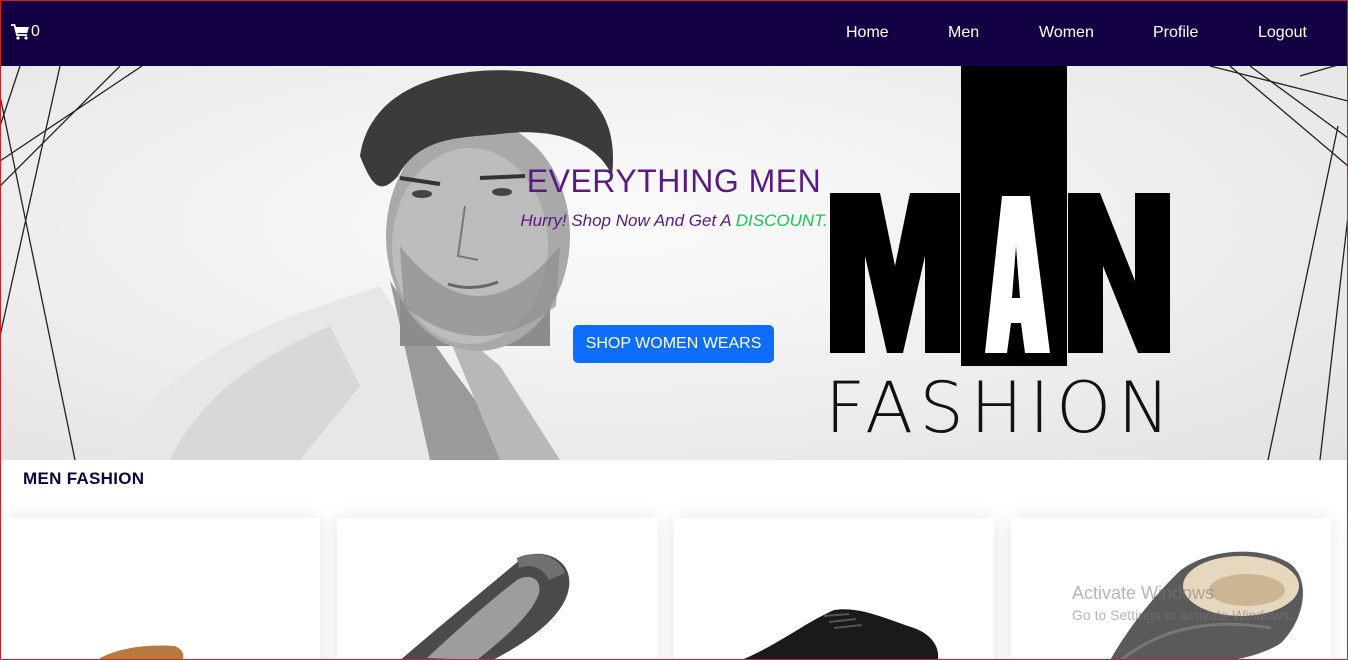  I want to click on hero-subtitle-text: Hurry! Shop Now And Get A, so click(628, 220).